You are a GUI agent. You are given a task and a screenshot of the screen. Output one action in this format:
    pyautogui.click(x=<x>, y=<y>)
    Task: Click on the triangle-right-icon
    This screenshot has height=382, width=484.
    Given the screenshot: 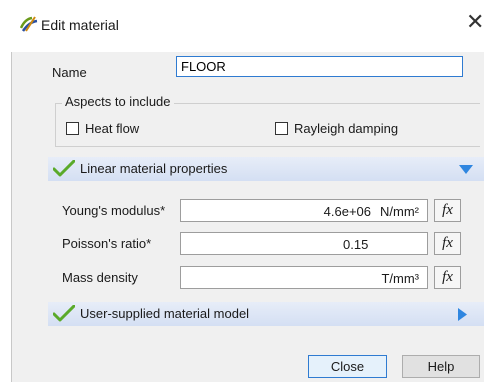 What is the action you would take?
    pyautogui.click(x=462, y=314)
    